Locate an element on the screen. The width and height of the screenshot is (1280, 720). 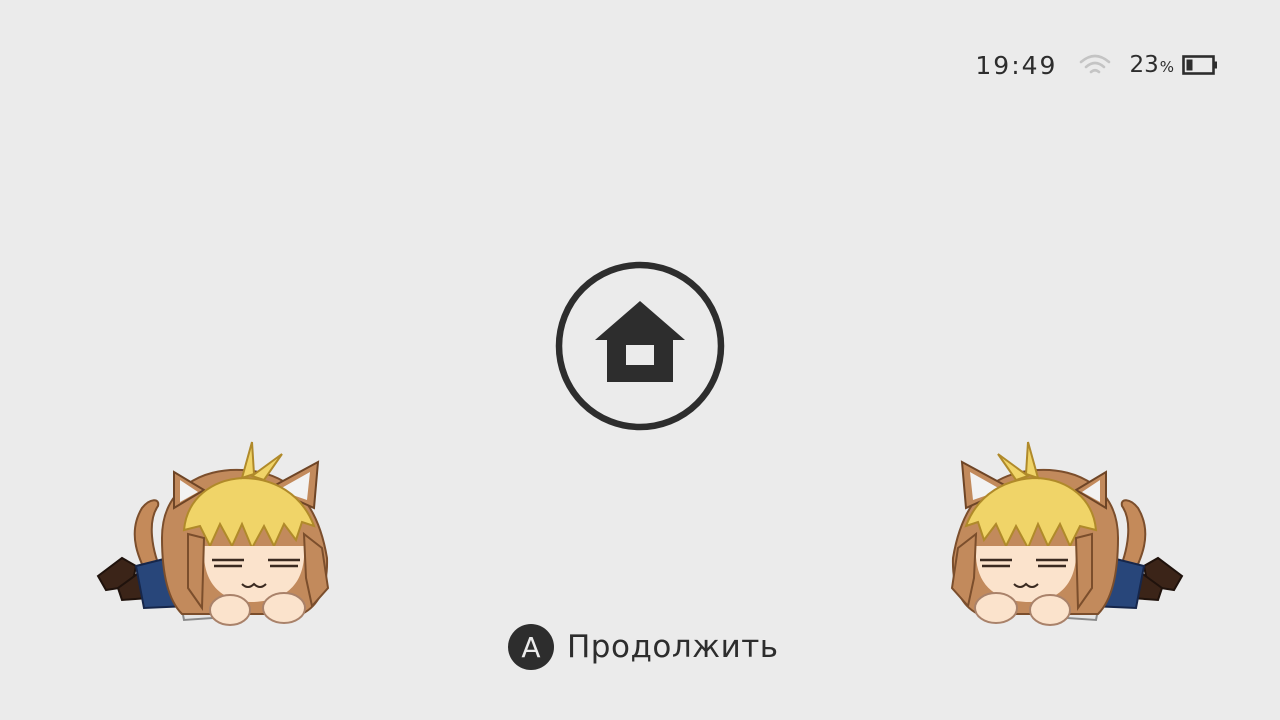
continue-prompt: A Продолжить is located at coordinates (643, 647).